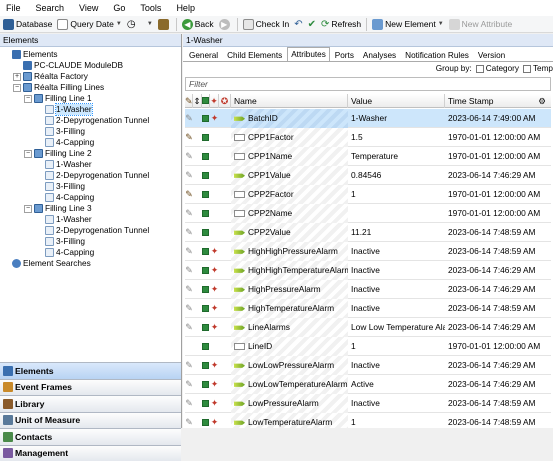  Describe the element at coordinates (58, 153) in the screenshot. I see `tree-node: −Filling Line 2` at that location.